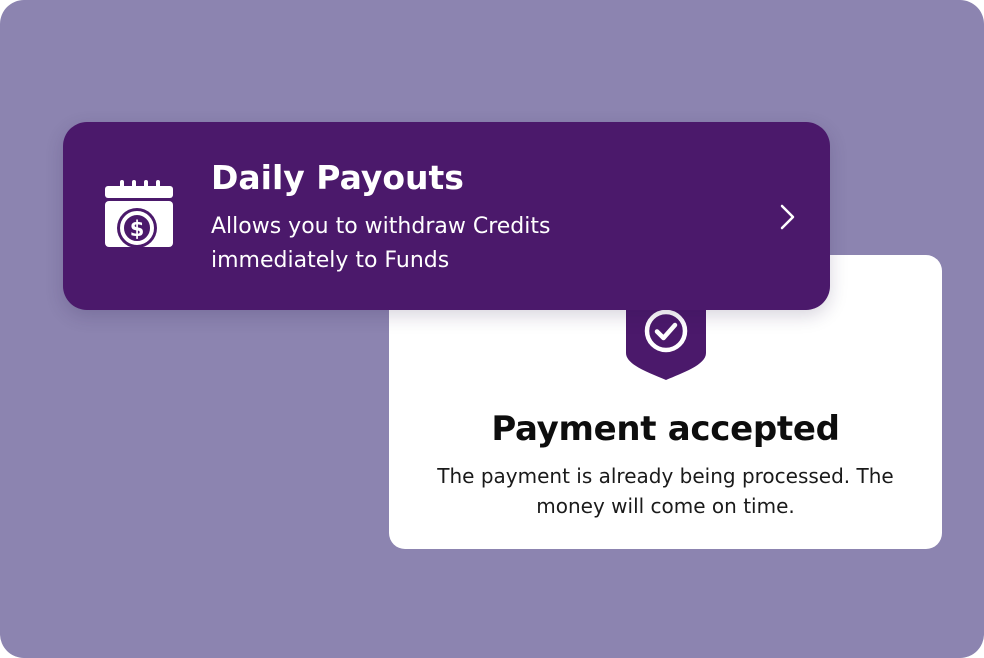  I want to click on chevron-right-icon, so click(788, 217).